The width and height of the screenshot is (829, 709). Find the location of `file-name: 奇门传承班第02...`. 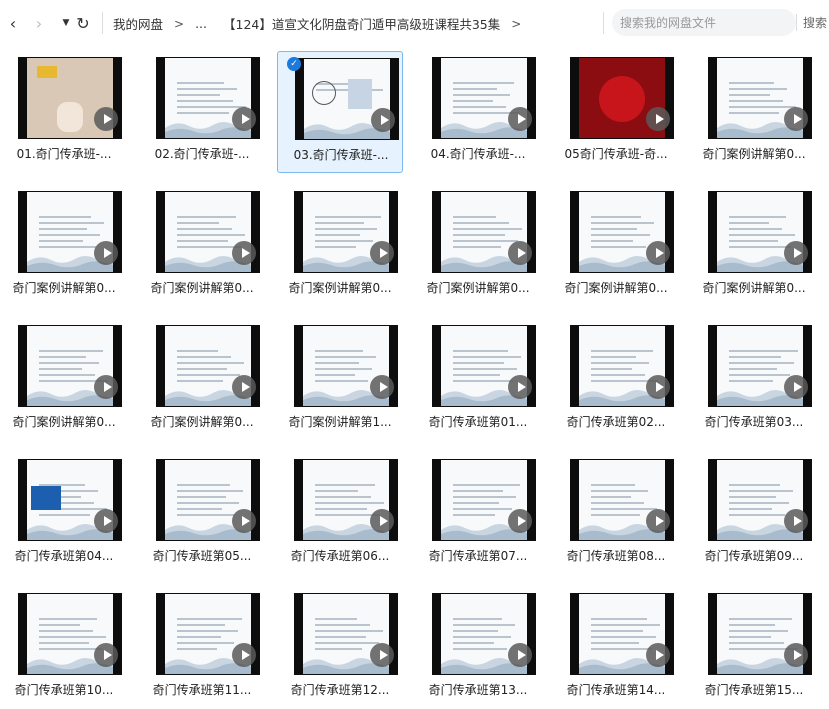

file-name: 奇门传承班第02... is located at coordinates (616, 422).